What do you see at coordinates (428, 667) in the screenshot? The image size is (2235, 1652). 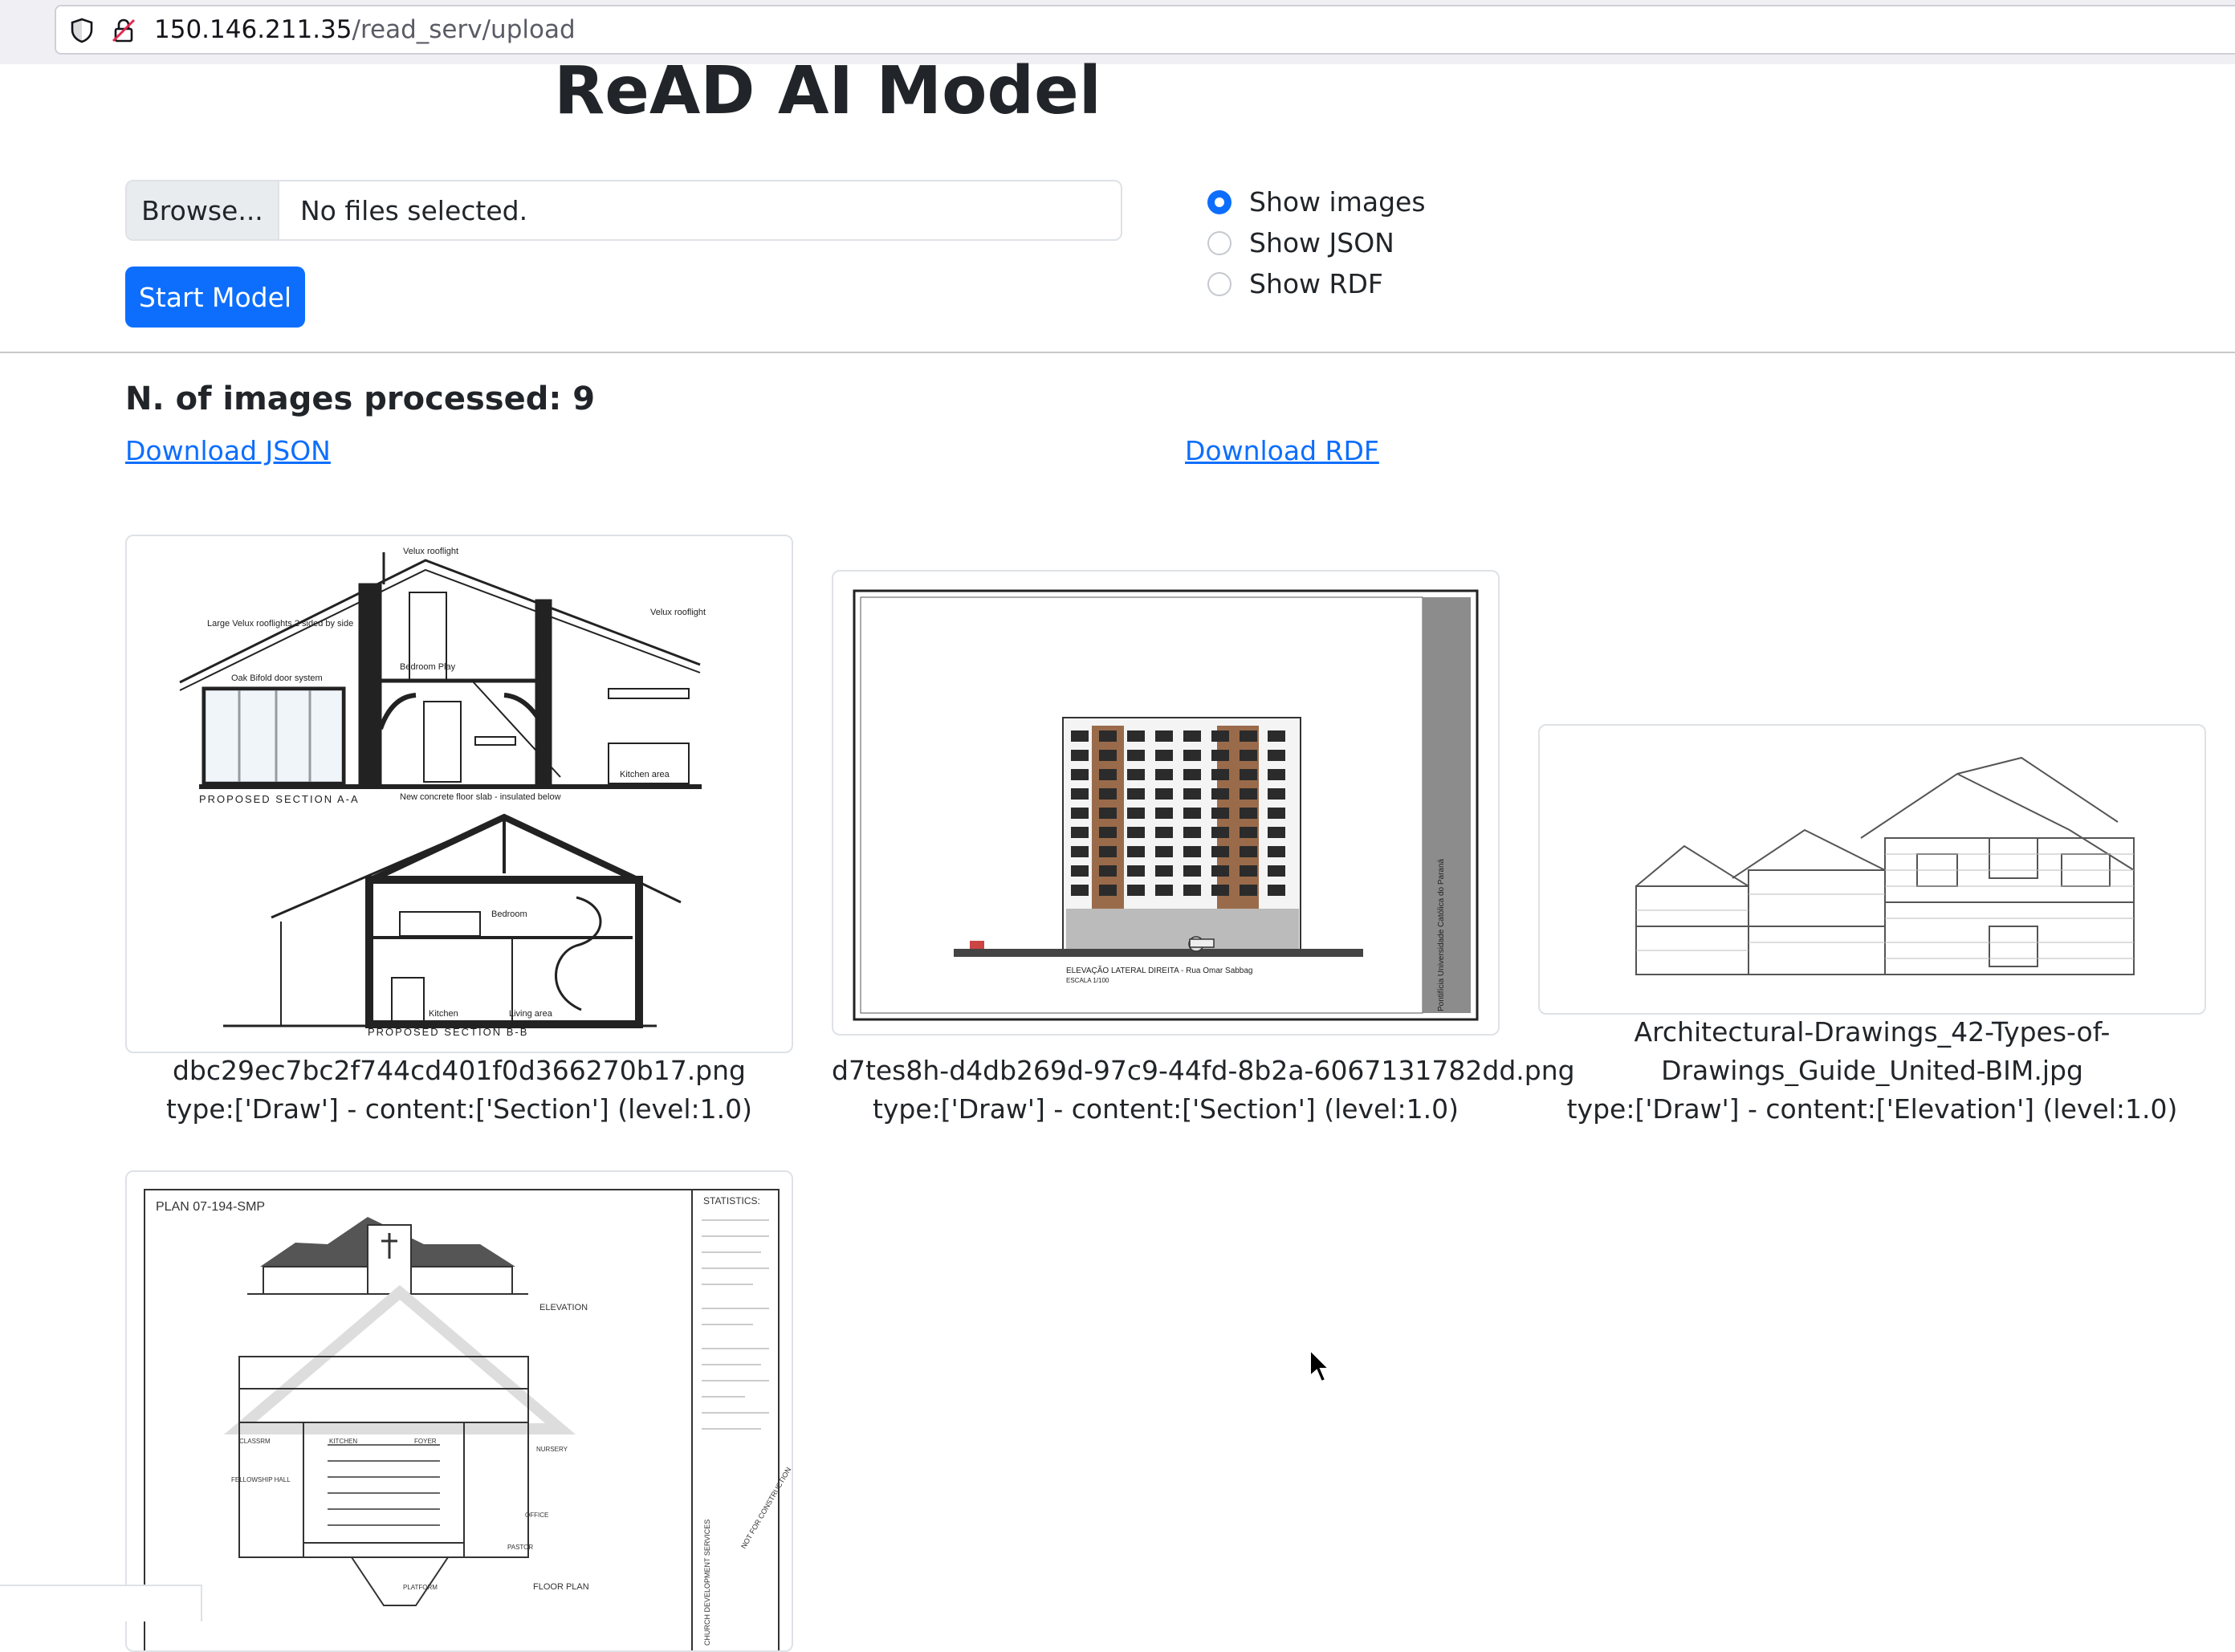 I see `drawing-label: Bedroom Play` at bounding box center [428, 667].